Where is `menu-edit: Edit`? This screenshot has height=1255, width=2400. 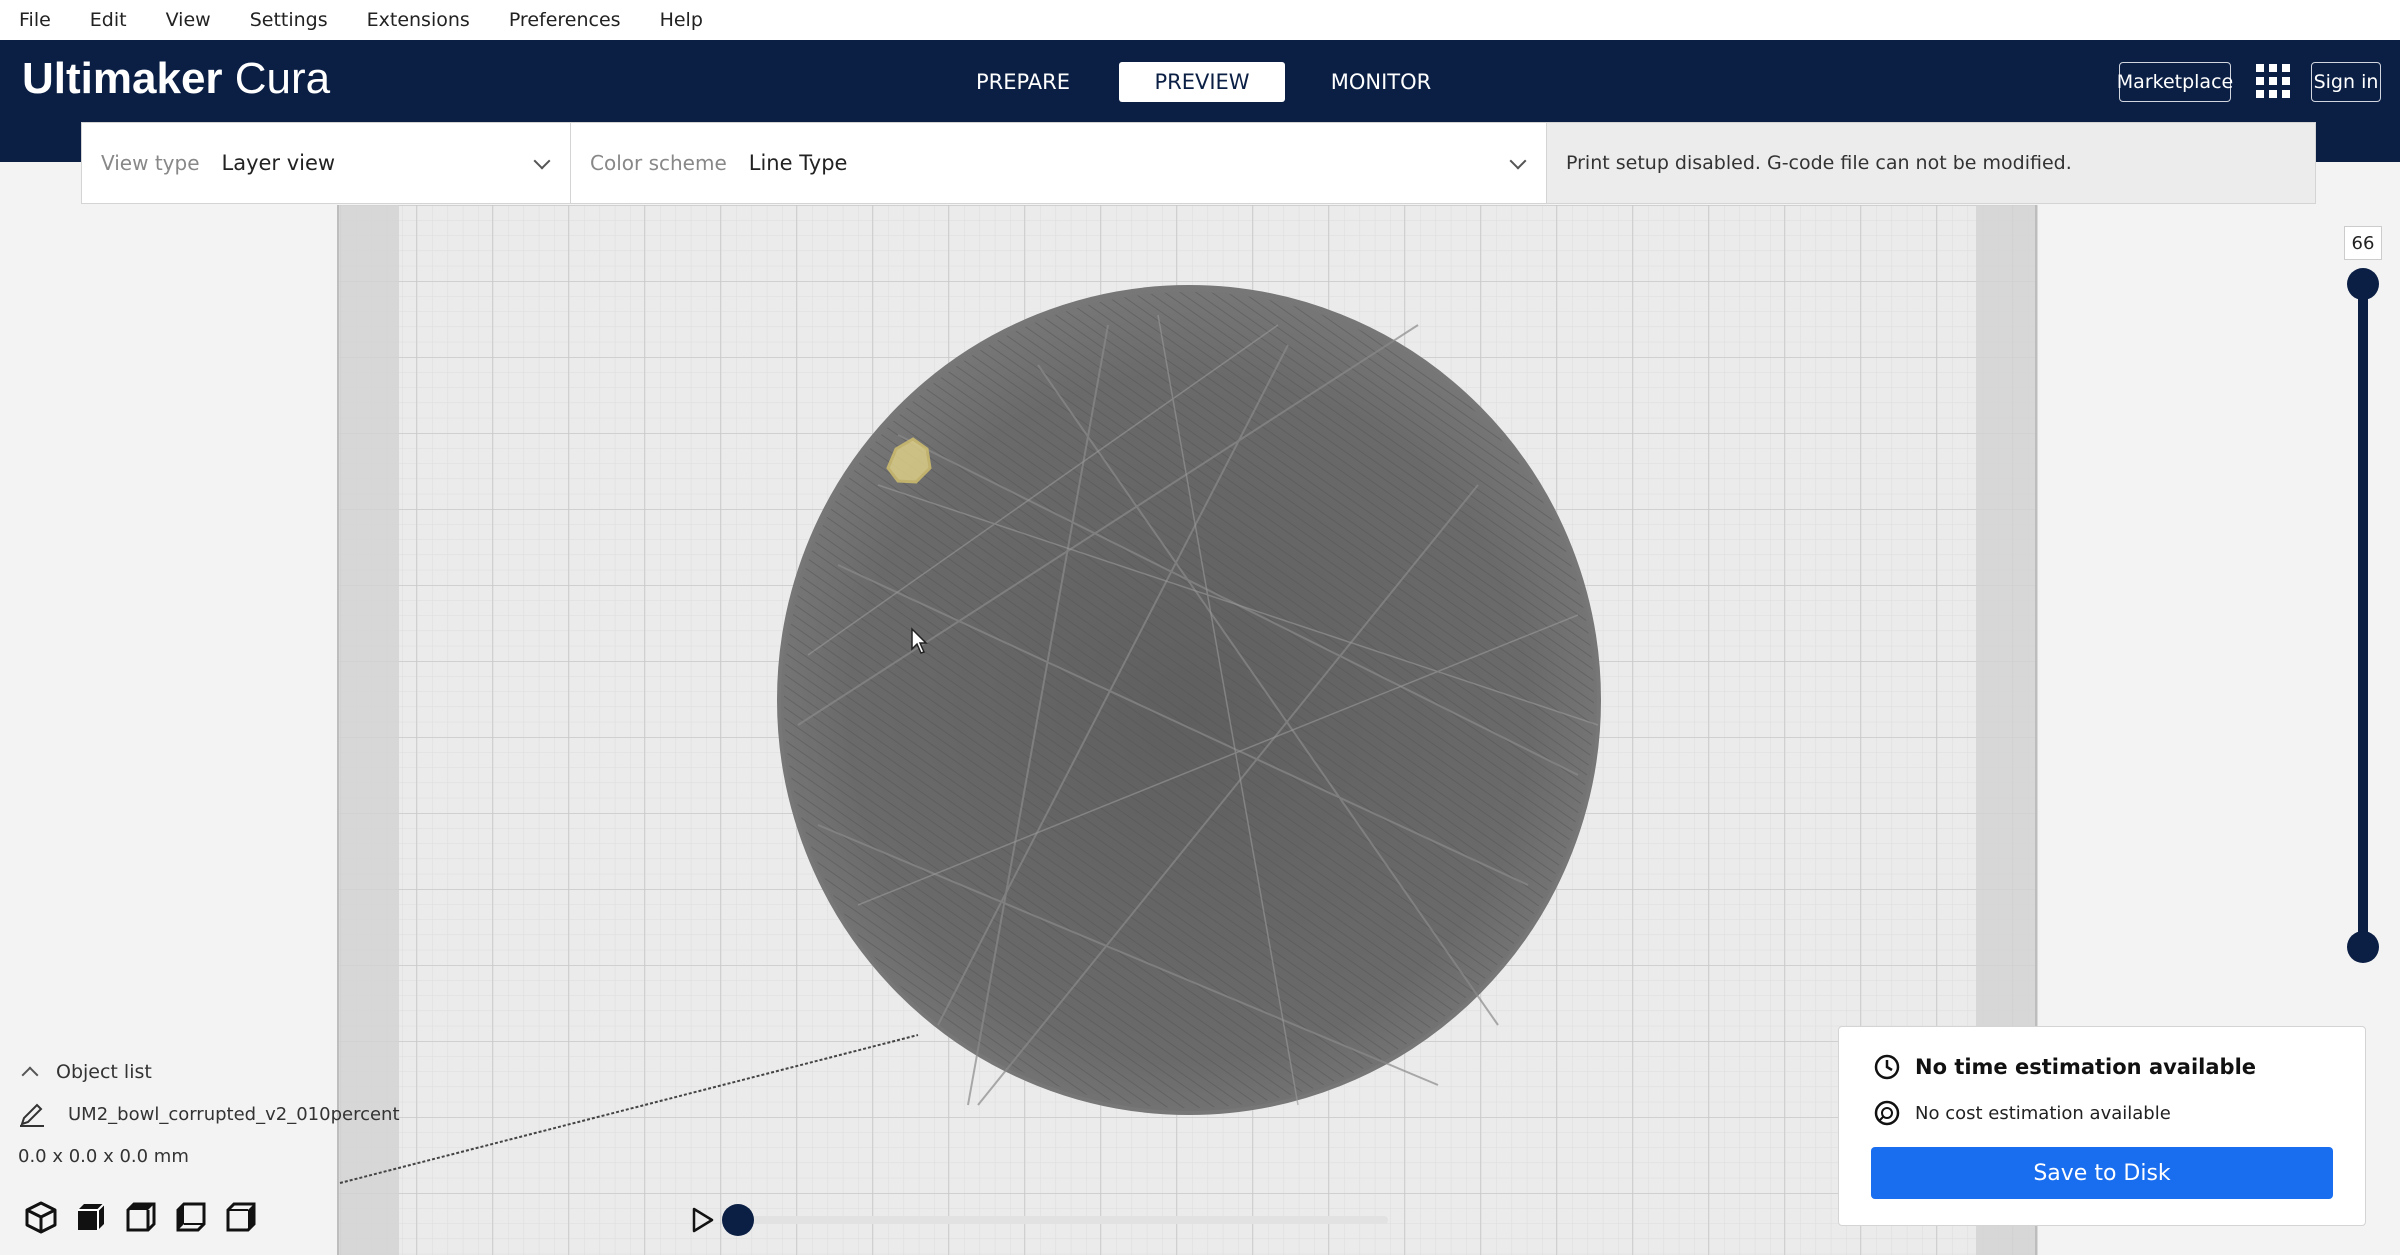
menu-edit: Edit is located at coordinates (108, 20).